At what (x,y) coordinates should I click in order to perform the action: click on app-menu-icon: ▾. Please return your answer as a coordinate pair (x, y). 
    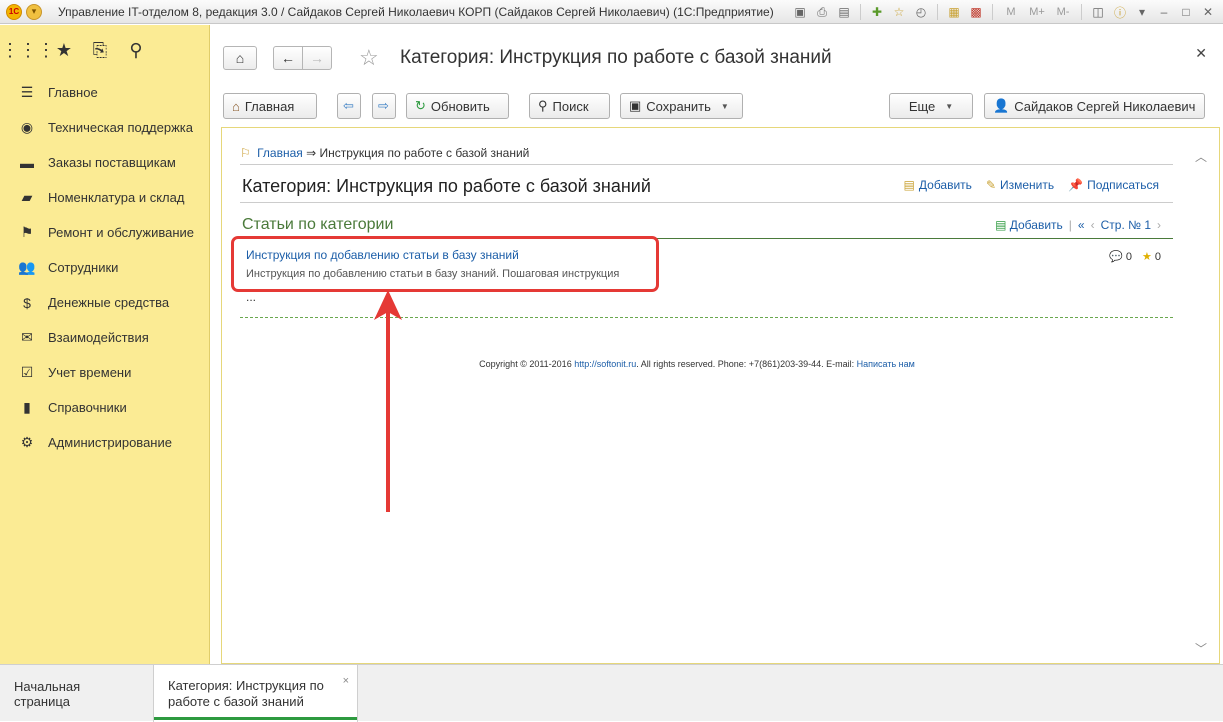
    Looking at the image, I should click on (34, 11).